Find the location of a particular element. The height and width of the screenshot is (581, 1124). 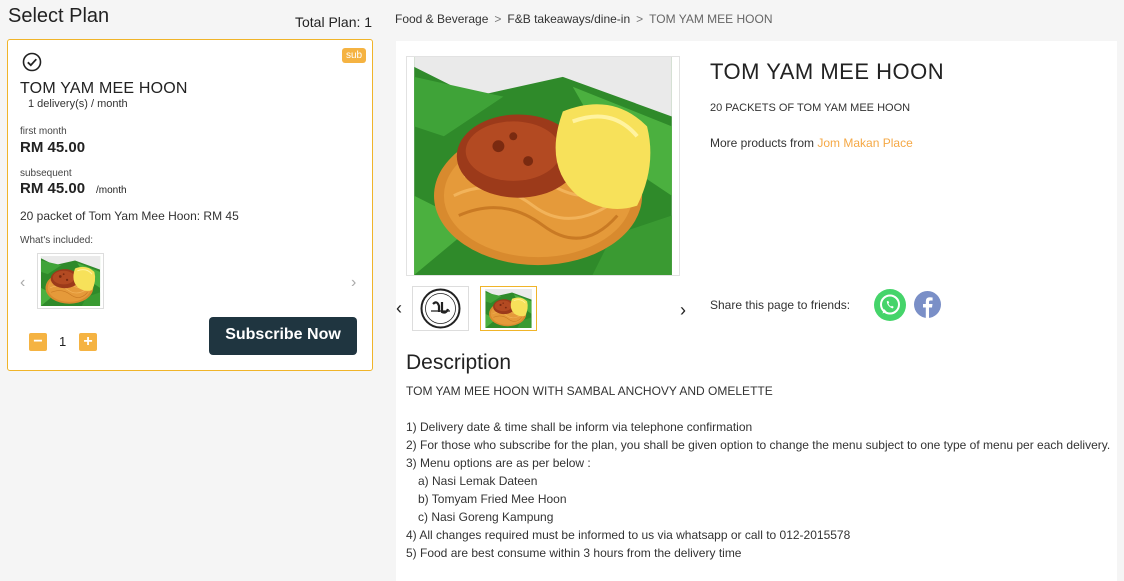

description-line: 3) Menu options are as per below : is located at coordinates (498, 463).